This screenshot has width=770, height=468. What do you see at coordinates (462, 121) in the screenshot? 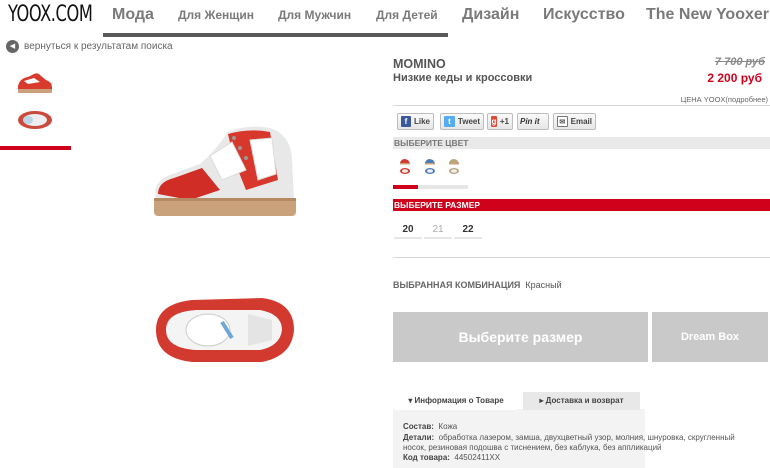
I see `tweet-button: t Tweet` at bounding box center [462, 121].